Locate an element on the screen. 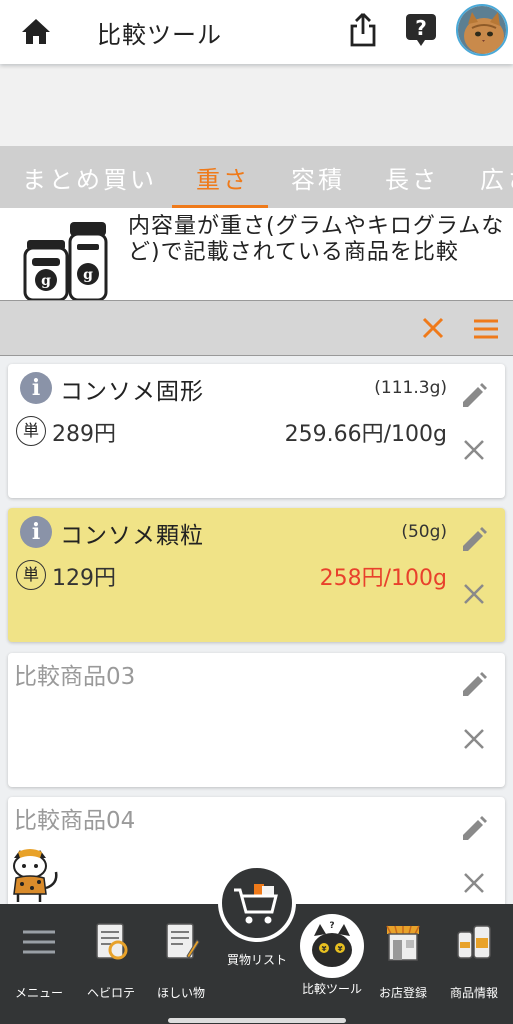 This screenshot has height=1024, width=513. product-price: 129円 is located at coordinates (84, 578).